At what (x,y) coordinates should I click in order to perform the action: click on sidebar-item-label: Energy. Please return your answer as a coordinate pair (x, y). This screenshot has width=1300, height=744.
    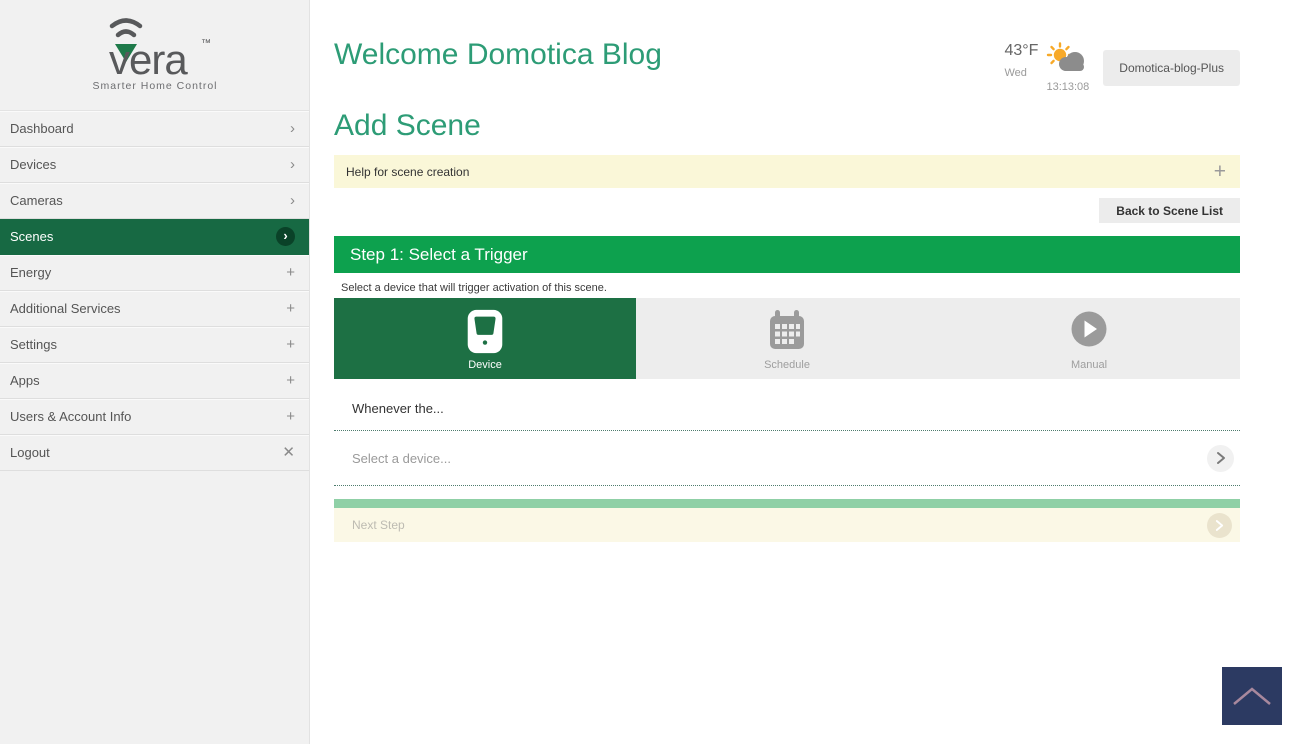
    Looking at the image, I should click on (31, 272).